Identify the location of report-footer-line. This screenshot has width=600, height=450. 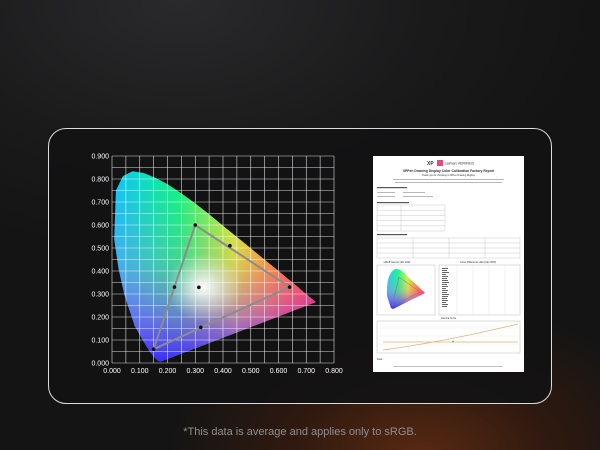
(448, 366).